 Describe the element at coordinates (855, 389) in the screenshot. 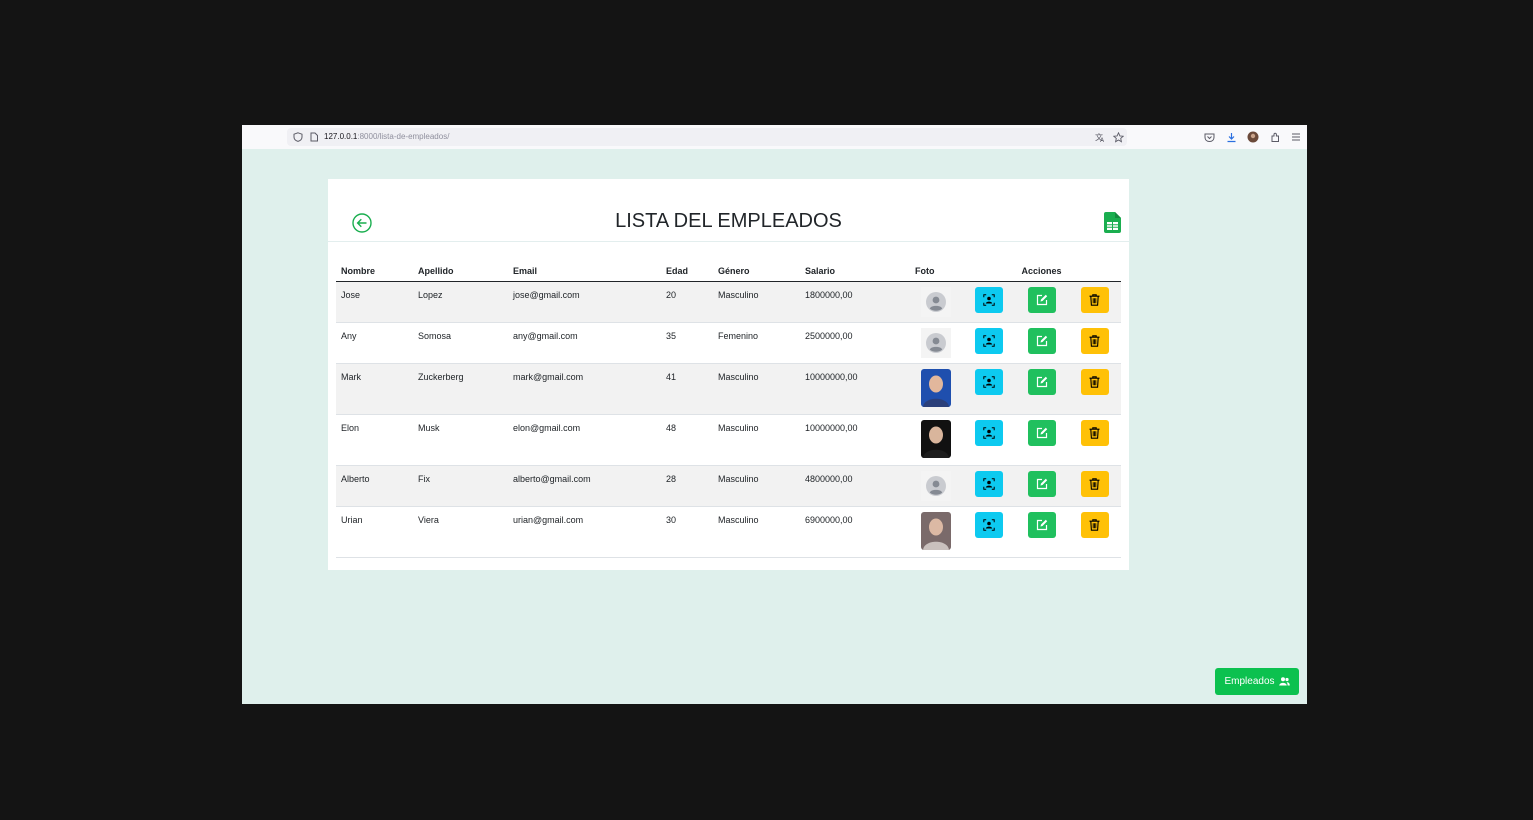

I see `cell-salario: 10000000,00` at that location.